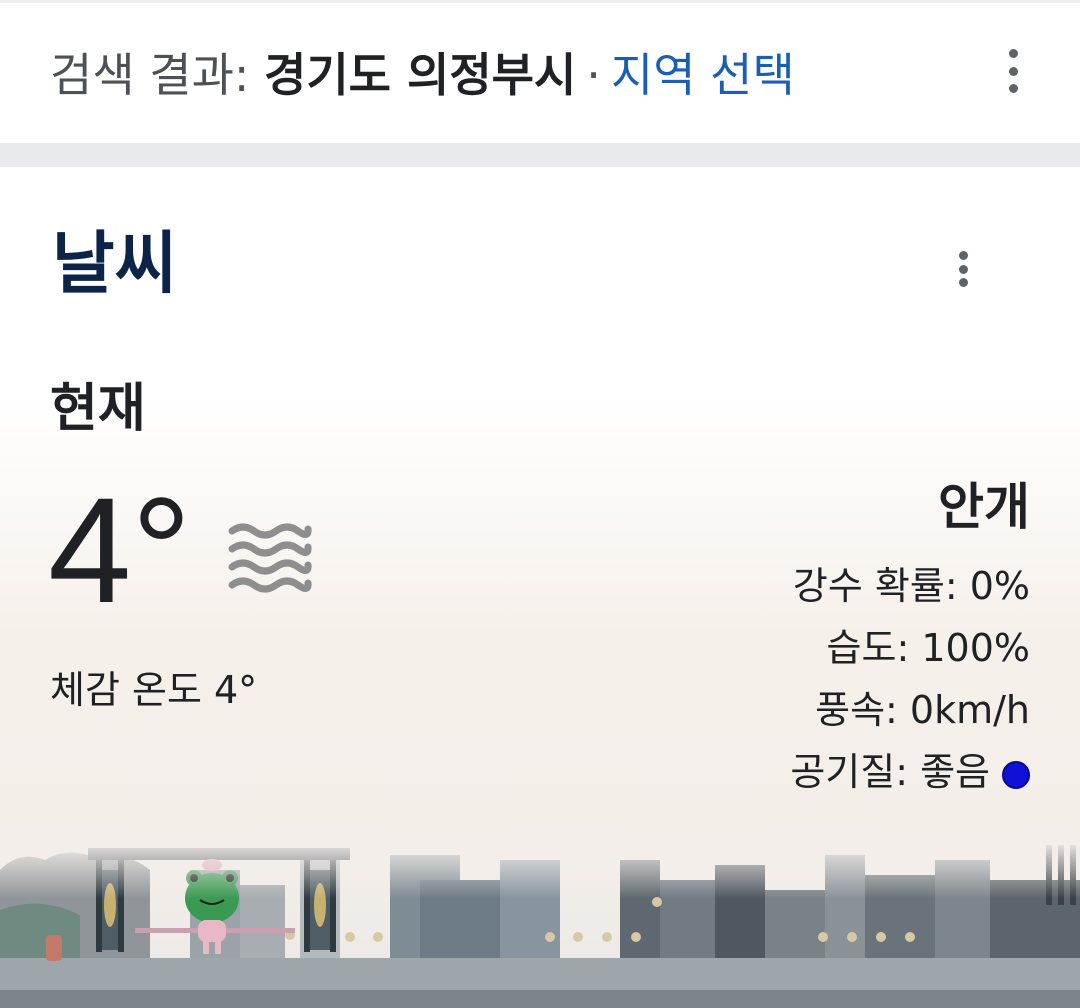 The image size is (1080, 1008). What do you see at coordinates (1013, 71) in the screenshot?
I see `more-options-icon` at bounding box center [1013, 71].